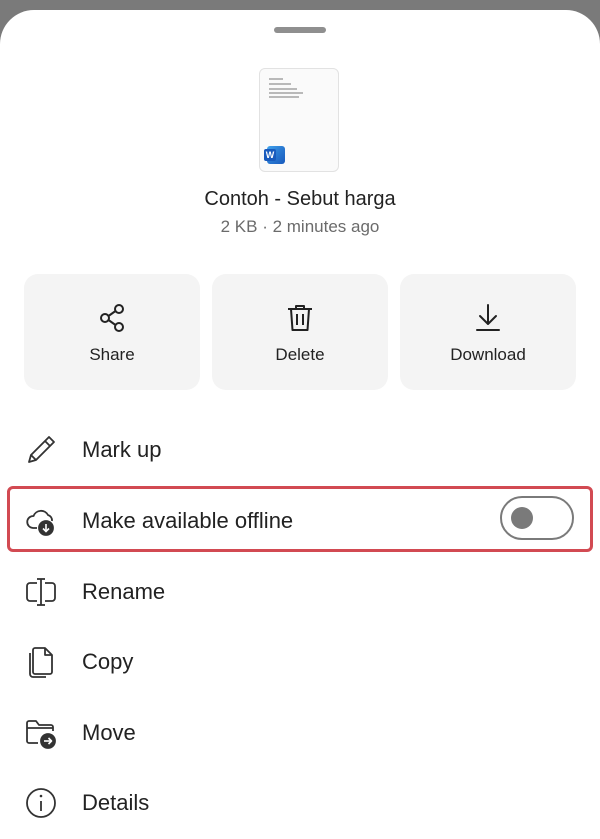 The height and width of the screenshot is (839, 600). Describe the element at coordinates (41, 592) in the screenshot. I see `rename-icon` at that location.